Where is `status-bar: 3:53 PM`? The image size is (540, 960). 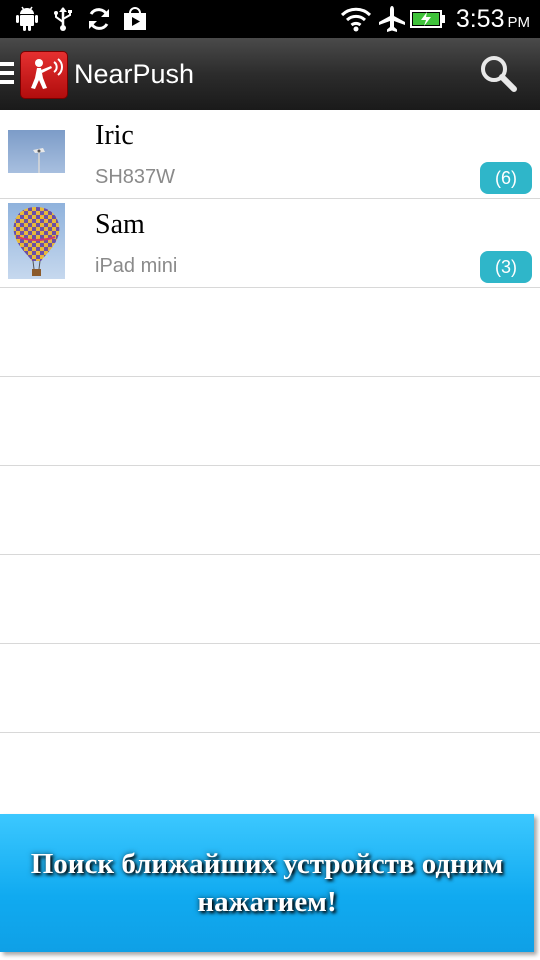 status-bar: 3:53 PM is located at coordinates (270, 19).